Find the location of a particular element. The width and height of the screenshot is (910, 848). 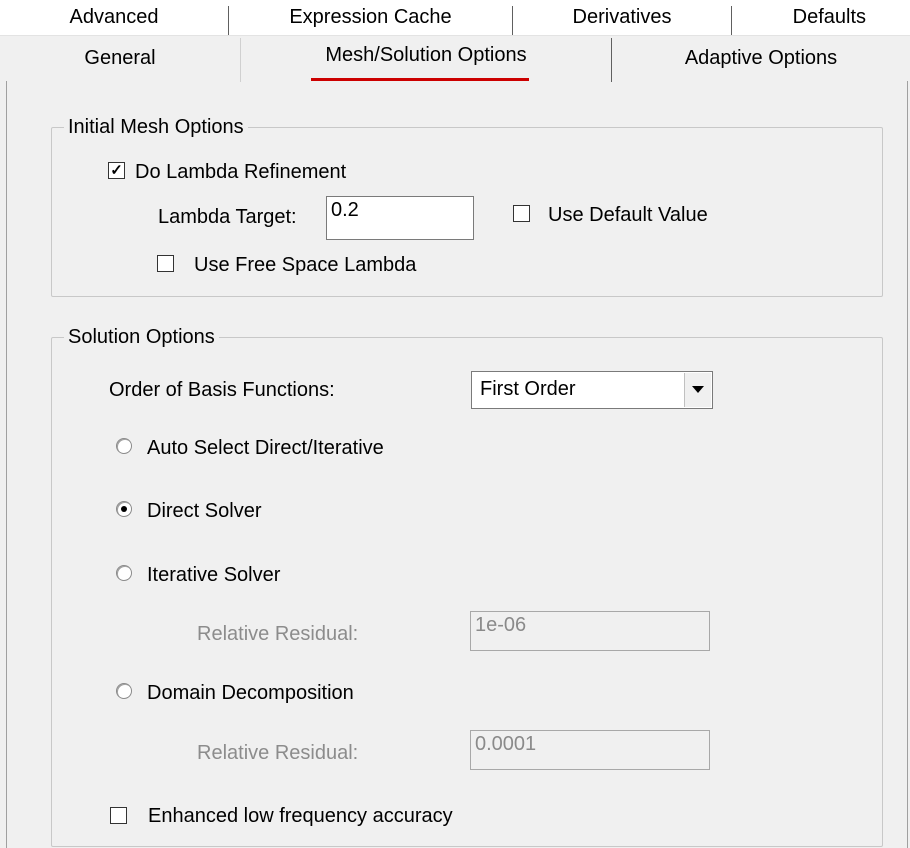

direct-solver-label: Direct Solver is located at coordinates (204, 511).